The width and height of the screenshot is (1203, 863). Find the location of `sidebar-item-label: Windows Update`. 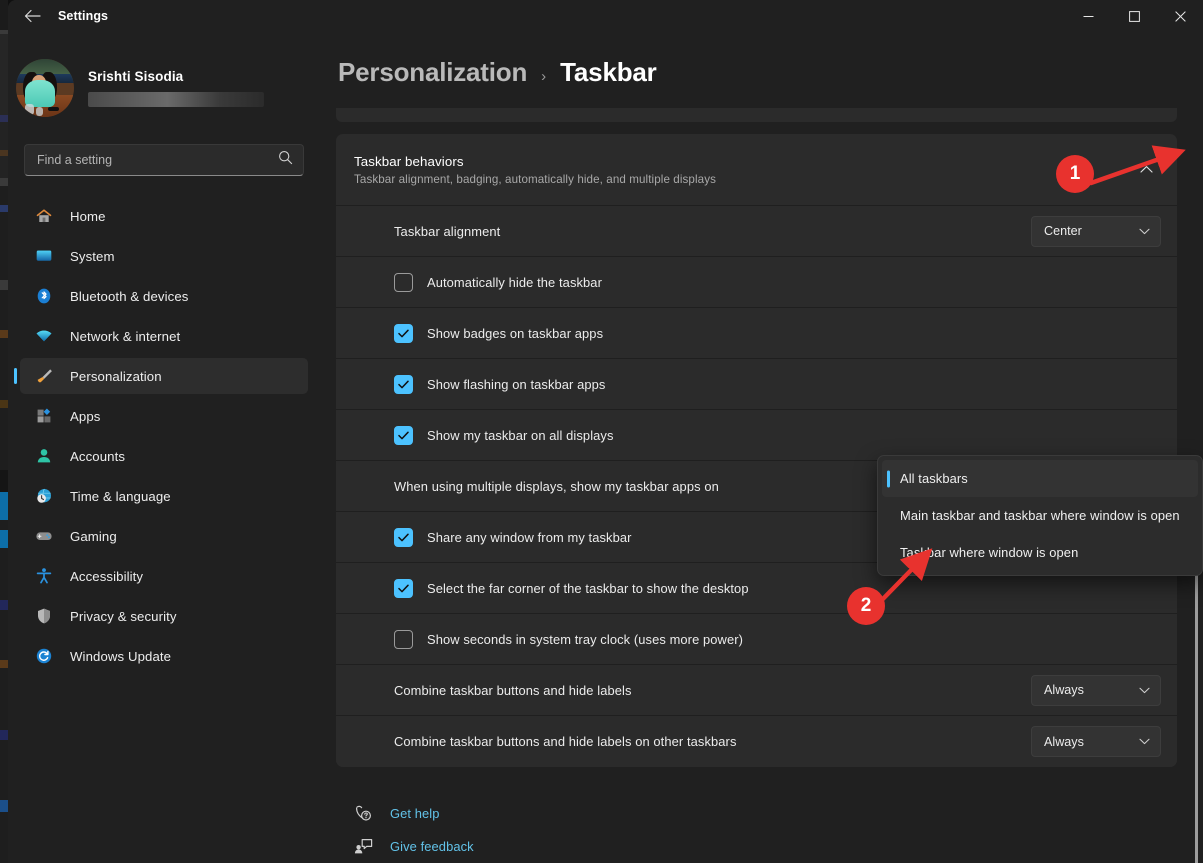

sidebar-item-label: Windows Update is located at coordinates (121, 656).